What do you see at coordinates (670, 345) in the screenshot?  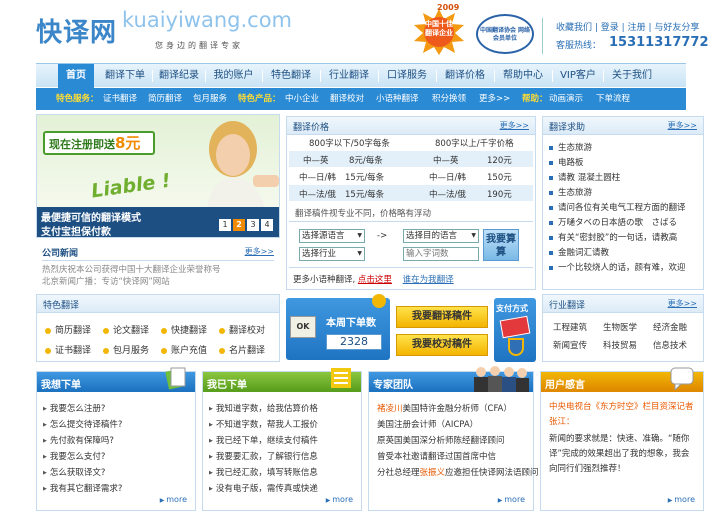 I see `industry-item: 信息技术` at bounding box center [670, 345].